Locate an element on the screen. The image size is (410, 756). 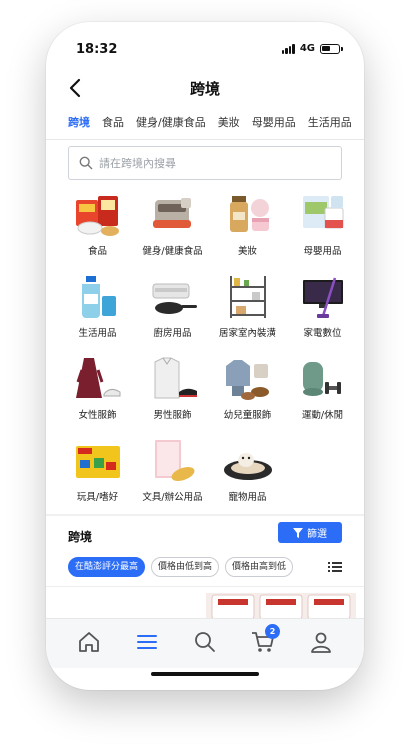
sort-chips: 在酷澎評分最高 價格由低到高 價格由高到低 is located at coordinates (181, 567).